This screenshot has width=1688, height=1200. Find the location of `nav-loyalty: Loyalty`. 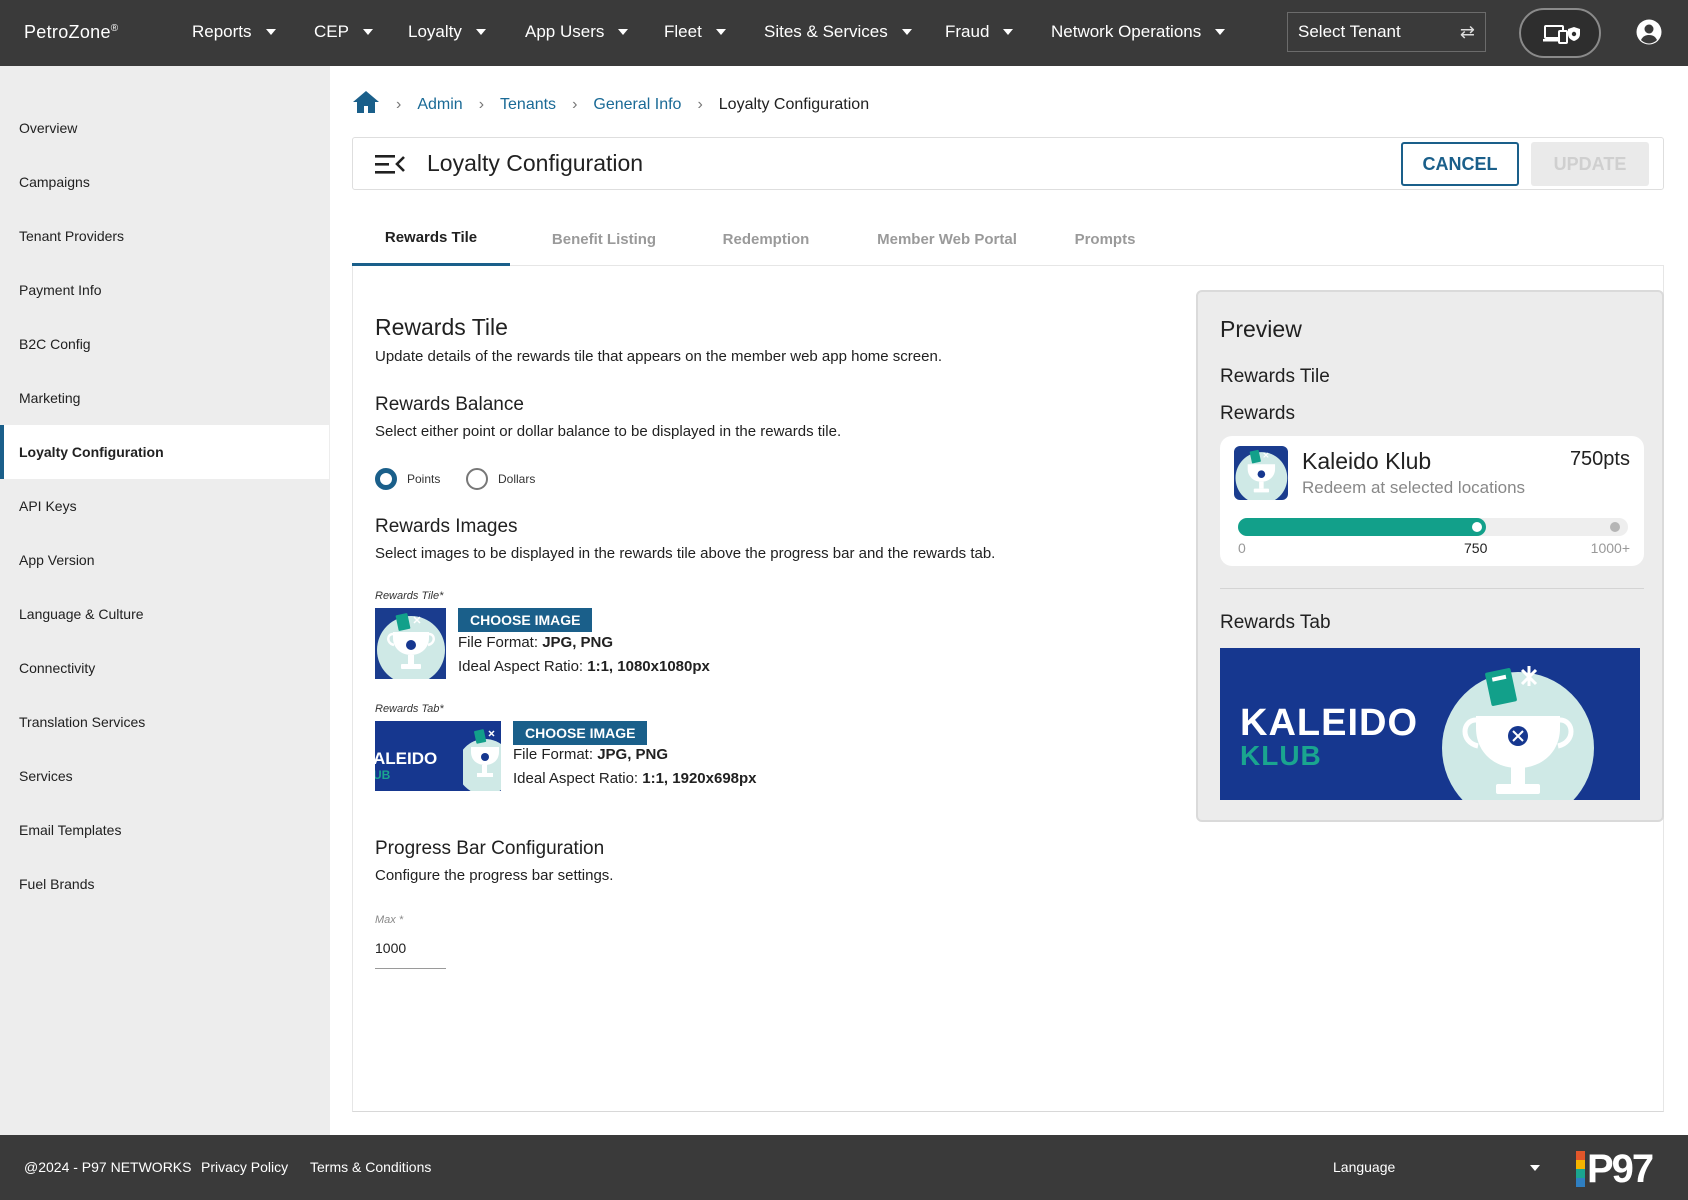

nav-loyalty: Loyalty is located at coordinates (447, 32).